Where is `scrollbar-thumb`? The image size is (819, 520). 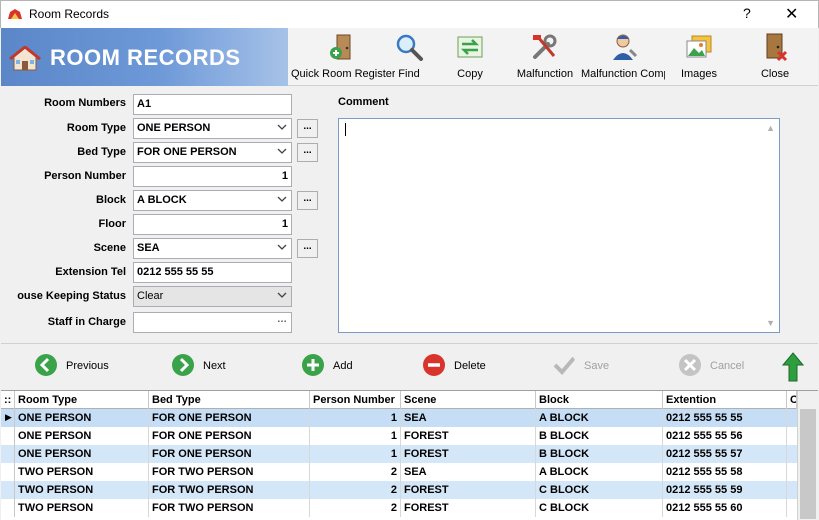 scrollbar-thumb is located at coordinates (808, 464).